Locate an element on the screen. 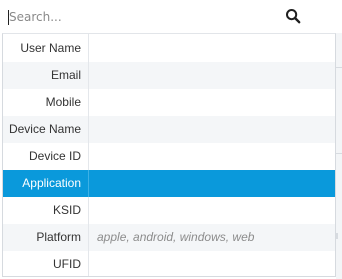 The image size is (342, 279). field-option-user-name: User Name is located at coordinates (169, 48).